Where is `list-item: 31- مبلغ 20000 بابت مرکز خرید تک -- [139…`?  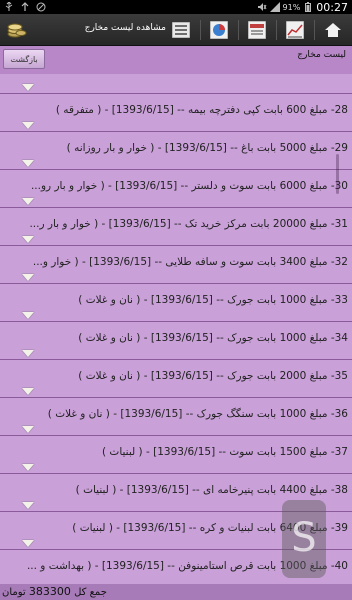 list-item: 31- مبلغ 20000 بابت مرکز خرید تک -- [139… is located at coordinates (176, 227).